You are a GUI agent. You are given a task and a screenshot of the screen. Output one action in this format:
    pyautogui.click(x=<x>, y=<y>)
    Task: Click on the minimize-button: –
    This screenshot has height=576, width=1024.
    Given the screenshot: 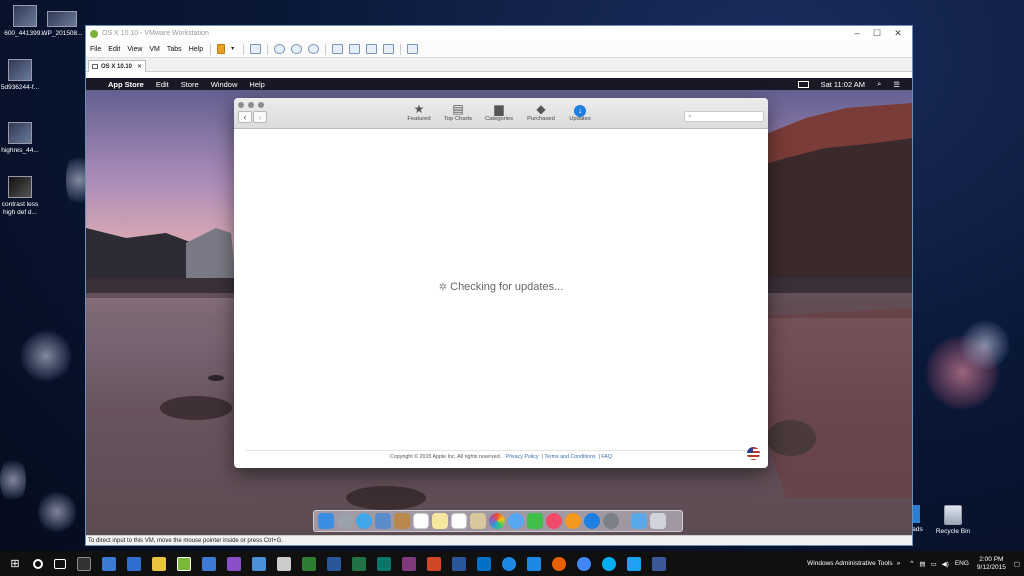 What is the action you would take?
    pyautogui.click(x=857, y=33)
    